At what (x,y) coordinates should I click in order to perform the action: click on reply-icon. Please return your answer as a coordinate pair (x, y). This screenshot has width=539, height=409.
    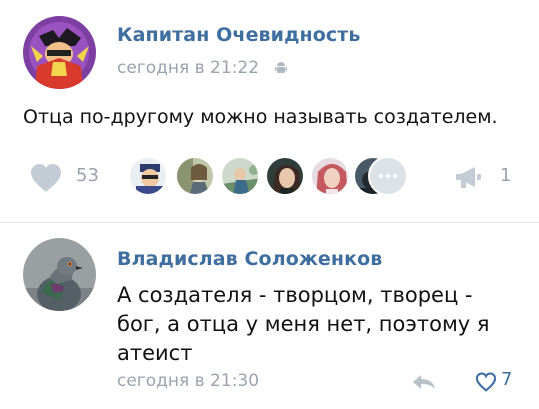
    Looking at the image, I should click on (424, 382).